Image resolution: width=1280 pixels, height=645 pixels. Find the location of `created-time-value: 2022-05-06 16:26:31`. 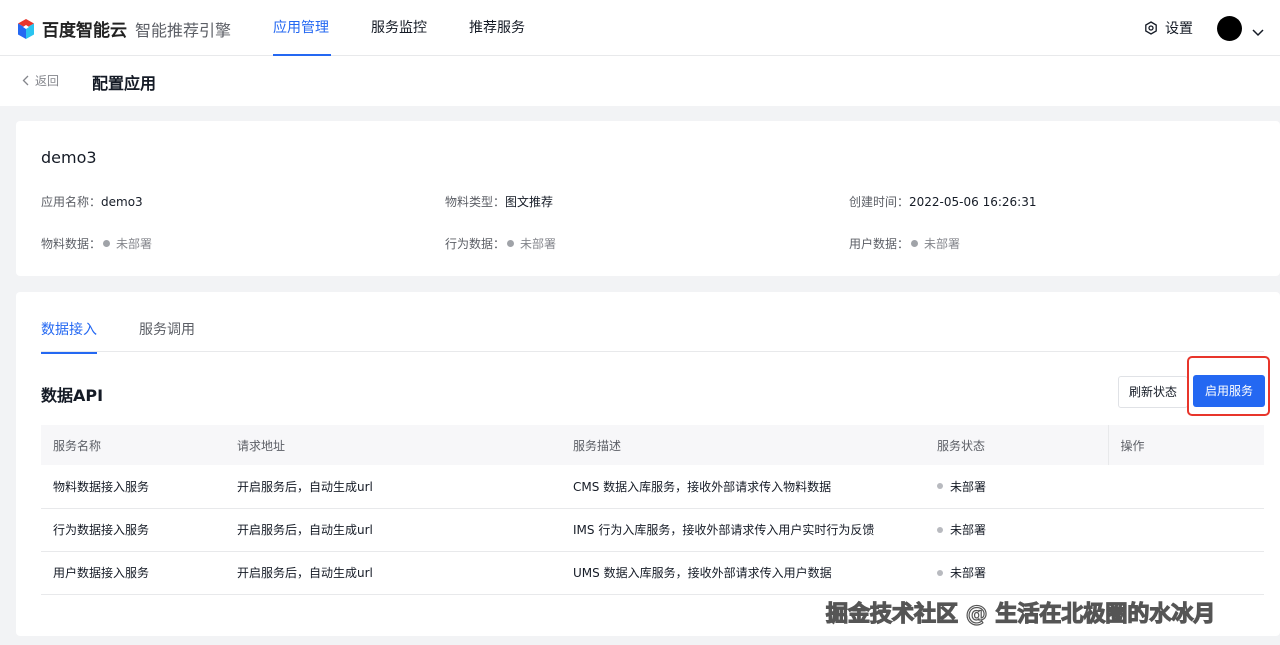

created-time-value: 2022-05-06 16:26:31 is located at coordinates (973, 201).